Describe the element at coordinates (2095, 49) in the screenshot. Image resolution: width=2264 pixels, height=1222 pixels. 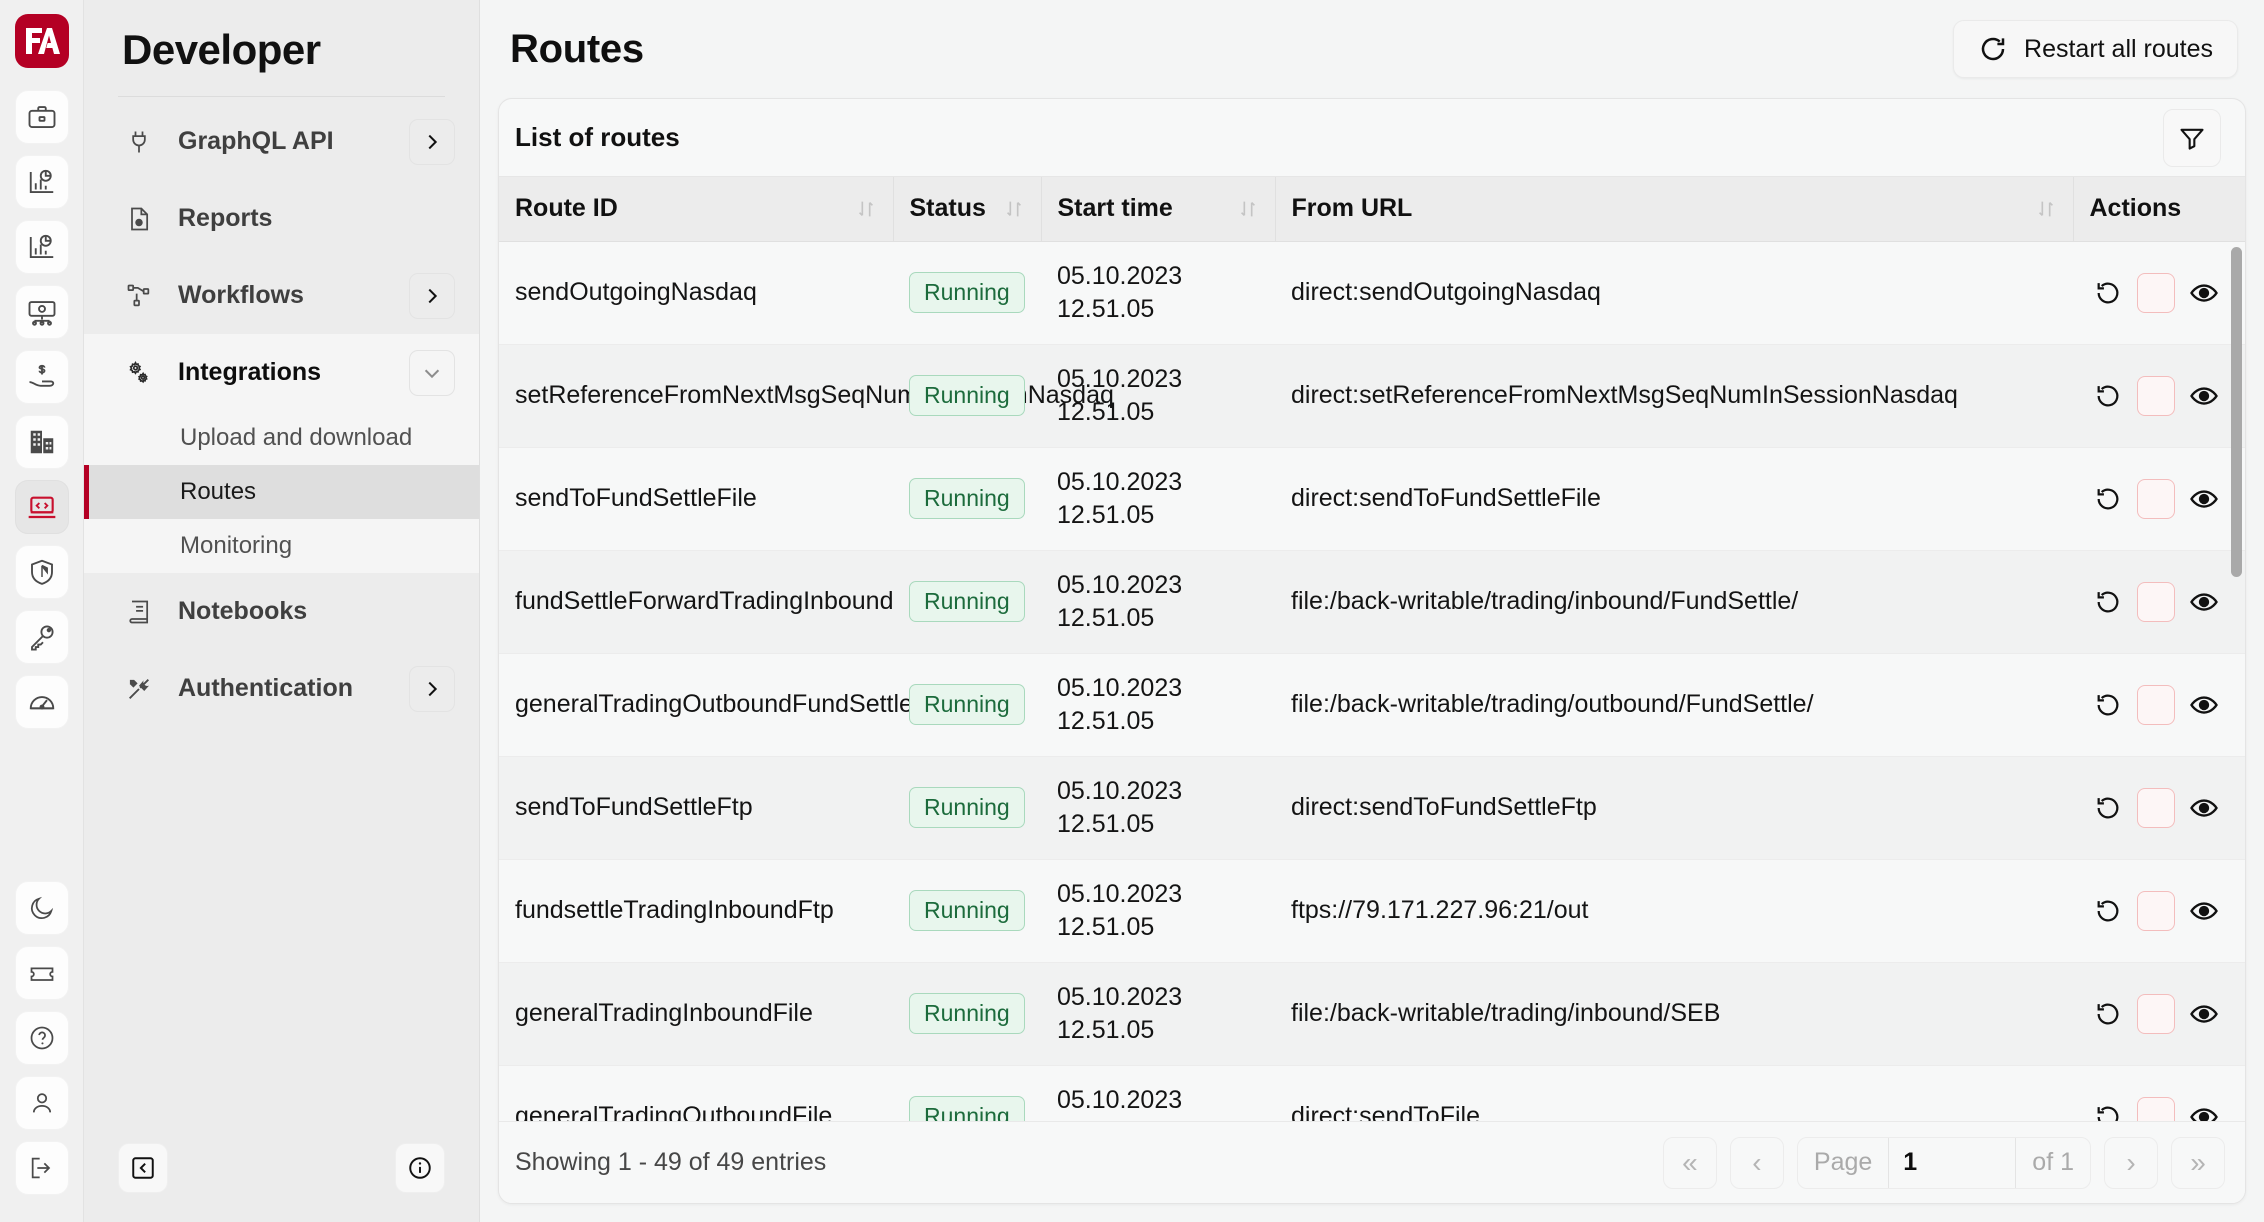
I see `restart-all-routes-button: Restart all routes` at that location.